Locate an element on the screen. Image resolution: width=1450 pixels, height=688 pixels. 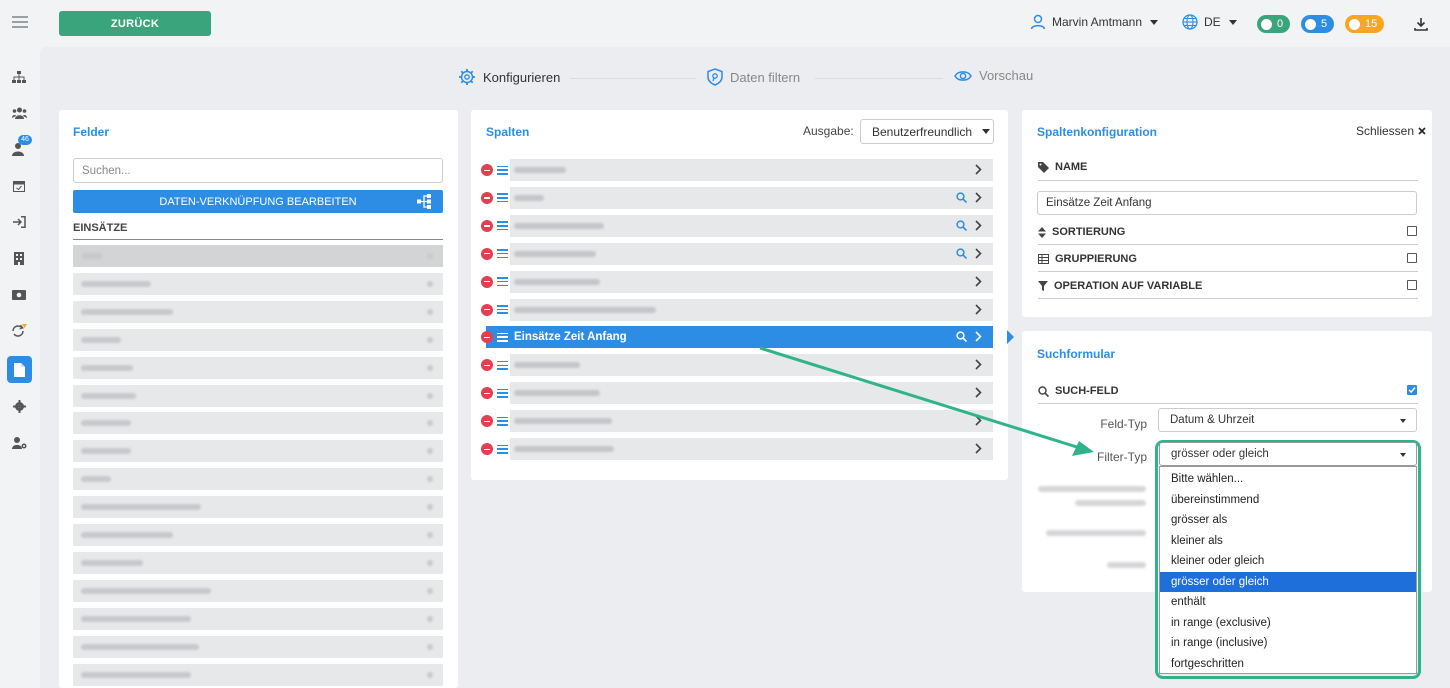
sort-checkbox is located at coordinates (1412, 231).